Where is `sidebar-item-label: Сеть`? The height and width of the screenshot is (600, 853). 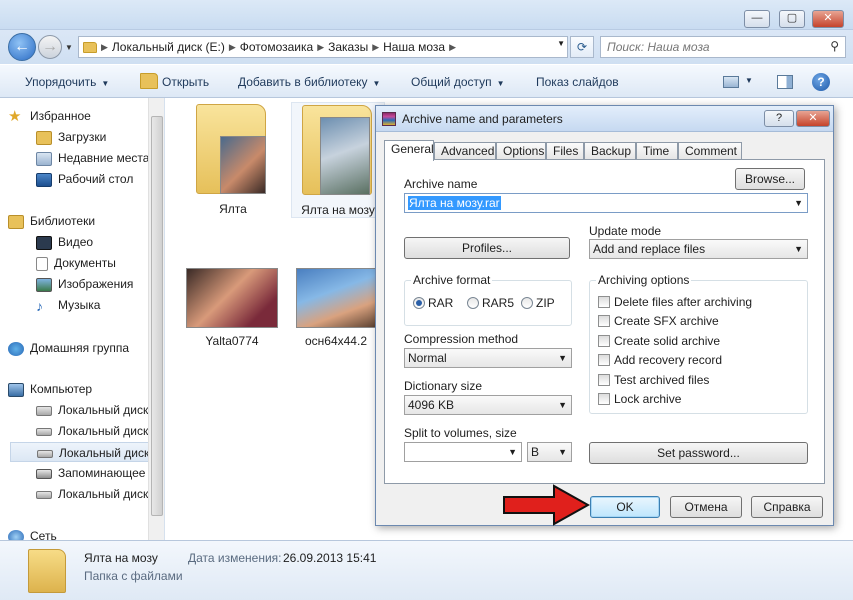 sidebar-item-label: Сеть is located at coordinates (43, 534).